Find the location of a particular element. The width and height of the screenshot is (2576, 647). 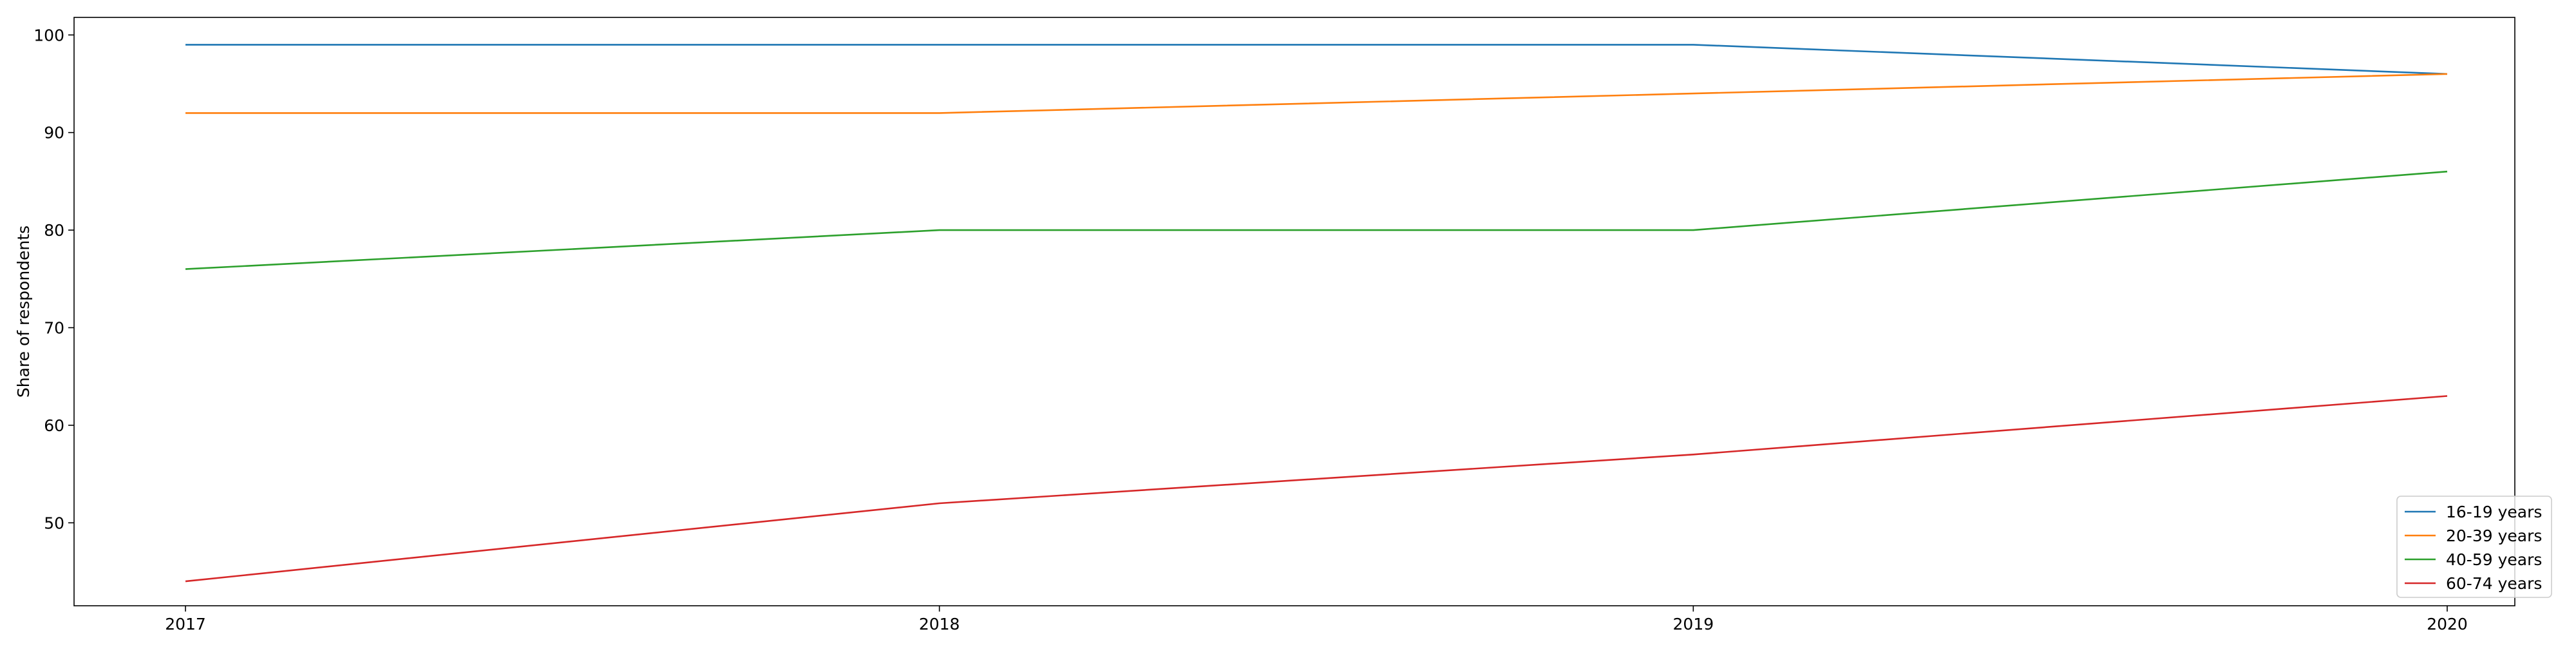

series-line-16-19-years is located at coordinates (1317, 59).